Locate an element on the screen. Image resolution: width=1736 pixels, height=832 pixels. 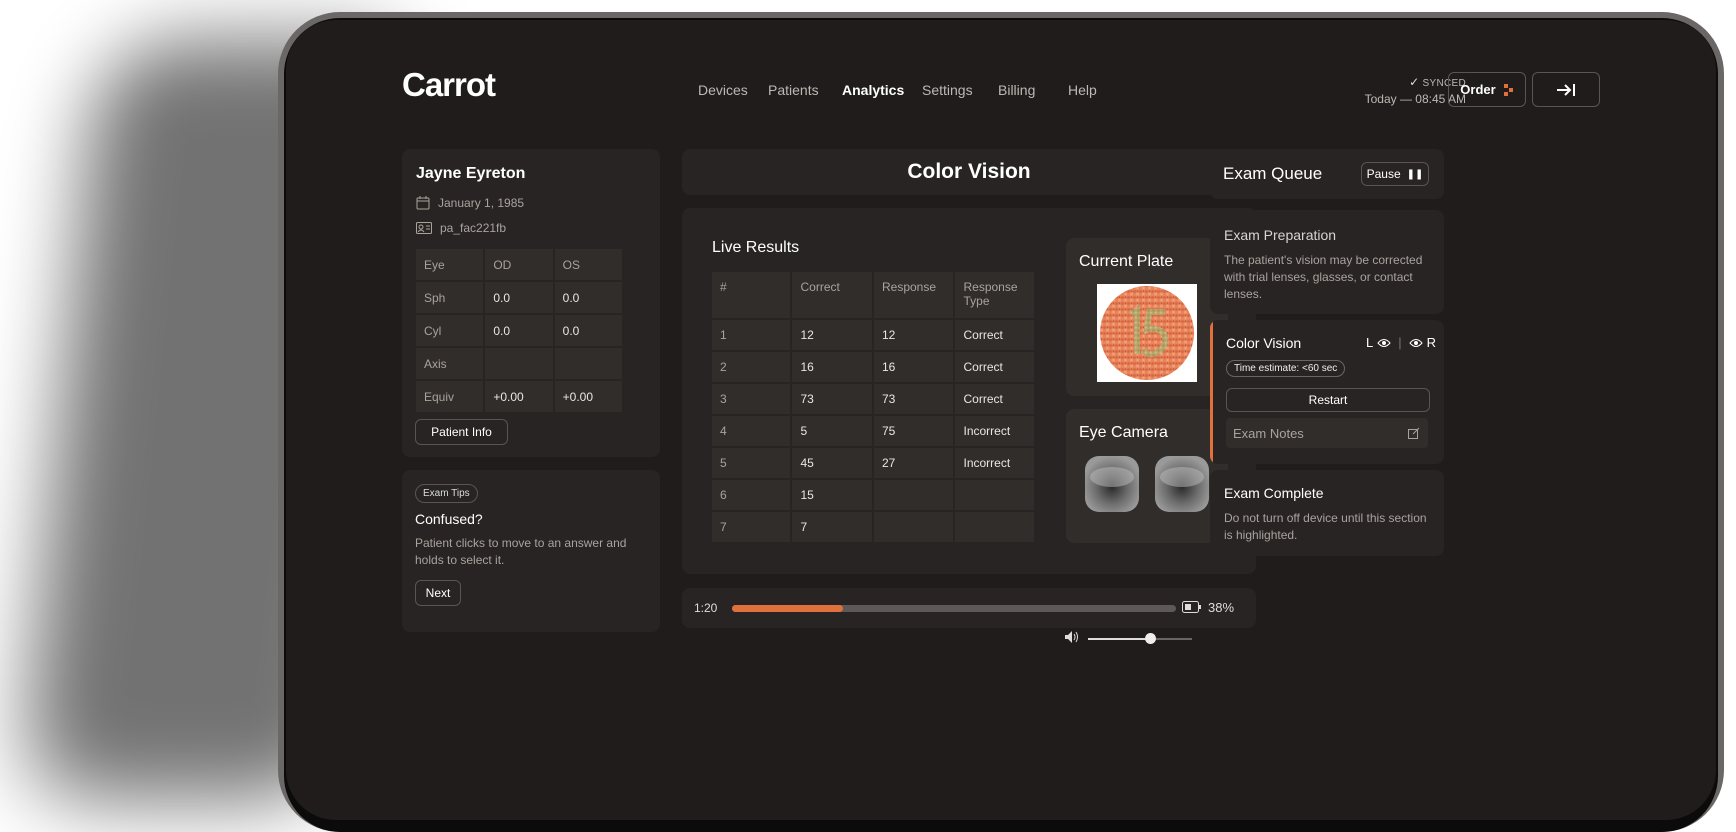
eye-selector: L | R is located at coordinates (1401, 342).